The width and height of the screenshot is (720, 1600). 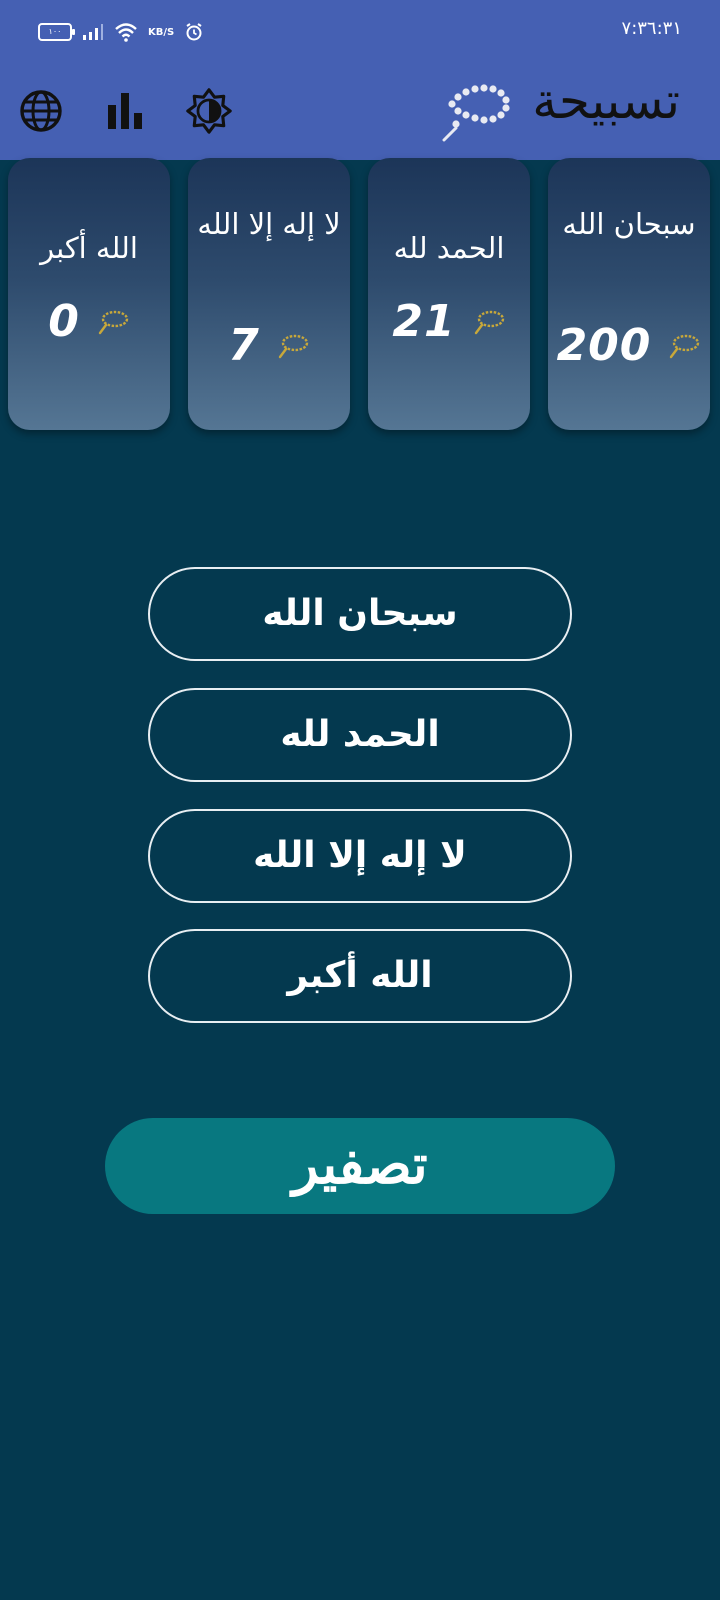 I want to click on app-header: ١٠٠ KB/S ٧:٣٦:٣١ تسبيحة, so click(x=360, y=80).